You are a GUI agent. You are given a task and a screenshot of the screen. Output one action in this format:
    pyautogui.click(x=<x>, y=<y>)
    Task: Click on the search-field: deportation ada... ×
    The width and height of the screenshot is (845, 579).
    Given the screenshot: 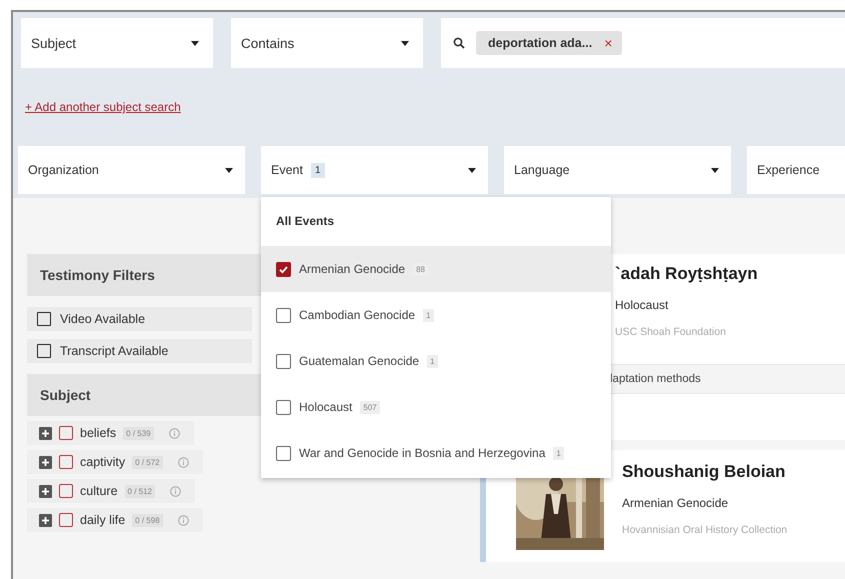 What is the action you would take?
    pyautogui.click(x=643, y=43)
    